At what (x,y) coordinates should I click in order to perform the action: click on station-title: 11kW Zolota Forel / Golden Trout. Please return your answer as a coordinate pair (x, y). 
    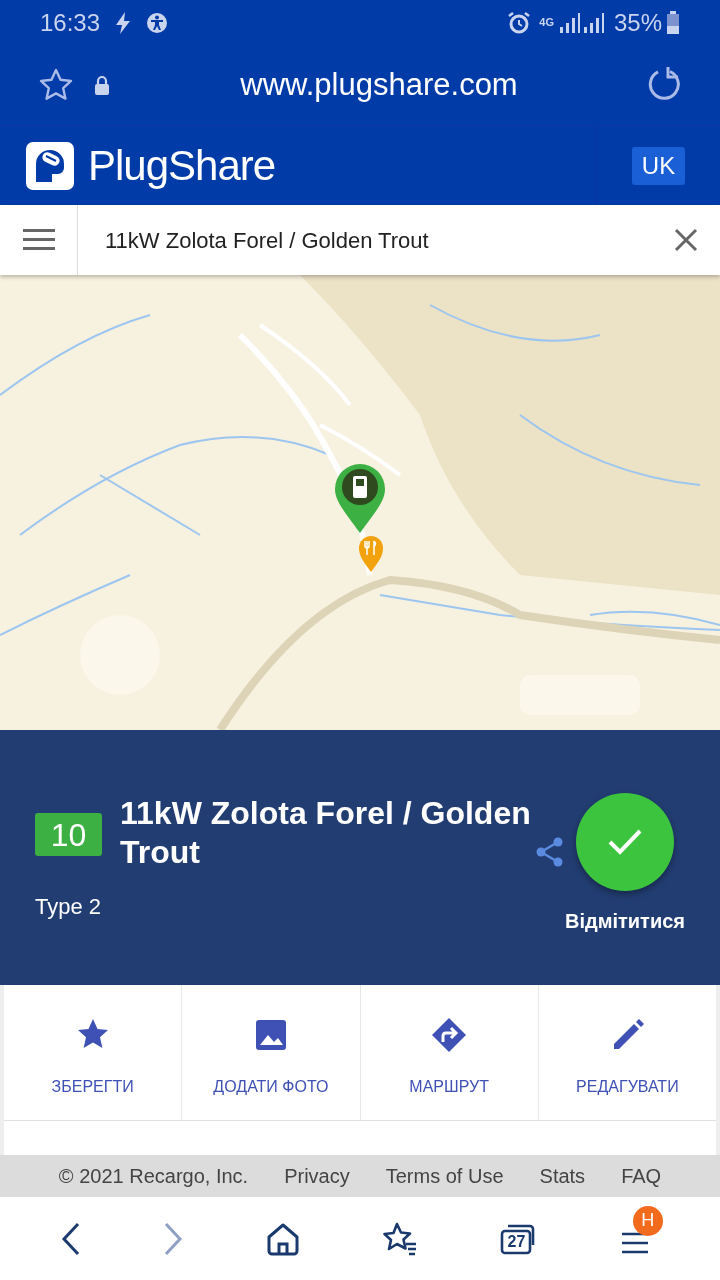
    Looking at the image, I should click on (326, 833).